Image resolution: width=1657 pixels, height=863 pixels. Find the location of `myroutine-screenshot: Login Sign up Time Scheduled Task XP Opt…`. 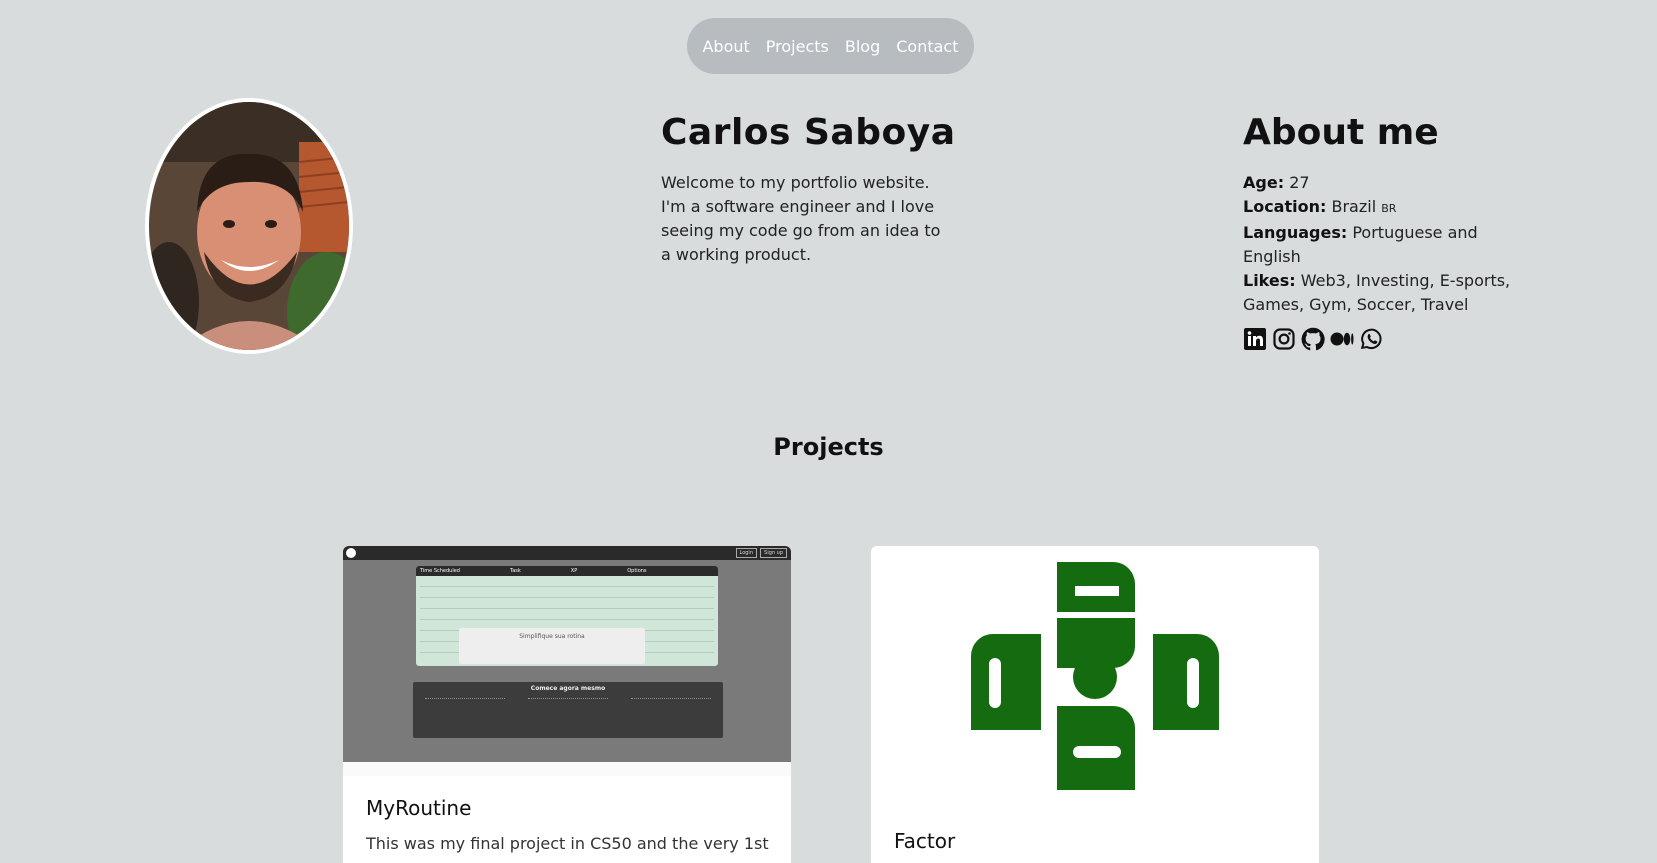

myroutine-screenshot: Login Sign up Time Scheduled Task XP Opt… is located at coordinates (567, 661).